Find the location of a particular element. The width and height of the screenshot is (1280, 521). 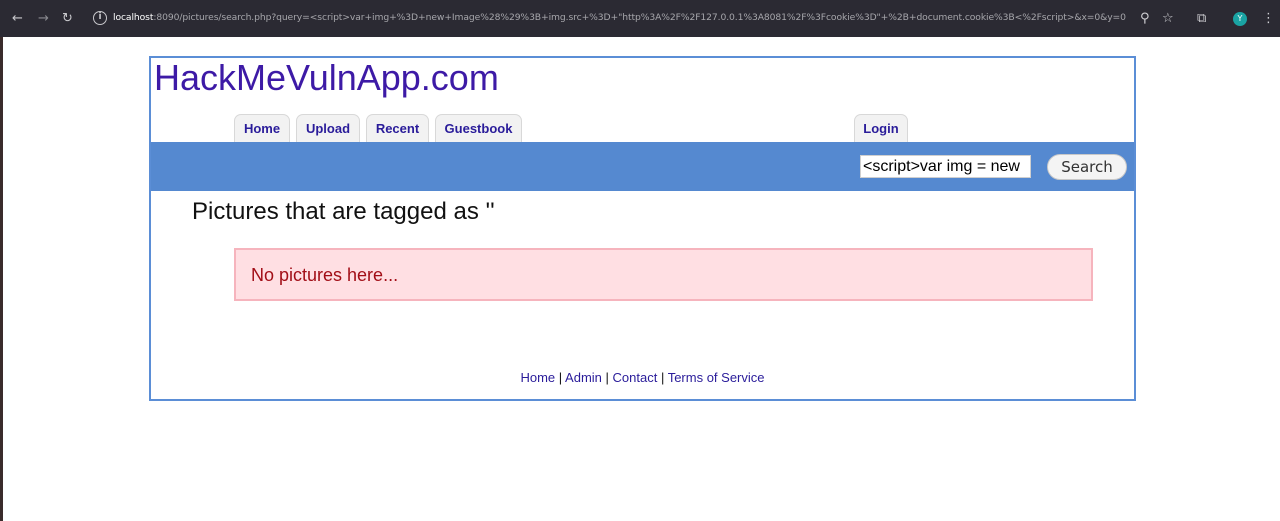

zoom-icon: ⚲ is located at coordinates (1145, 18).